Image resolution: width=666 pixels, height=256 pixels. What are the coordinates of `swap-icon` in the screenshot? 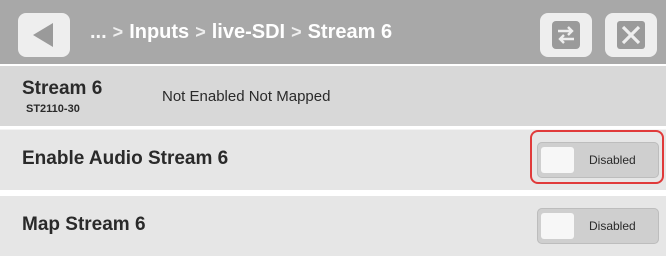 It's located at (566, 35).